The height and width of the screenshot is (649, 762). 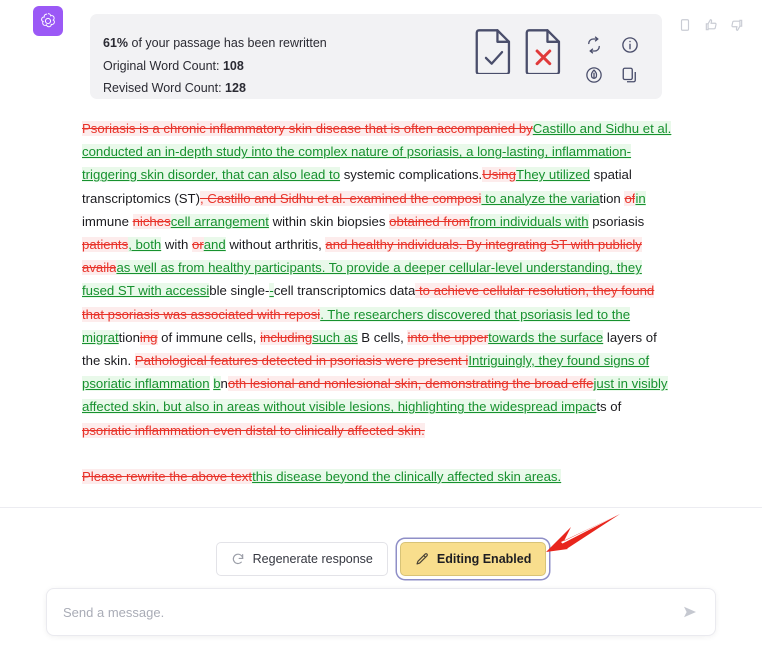 What do you see at coordinates (429, 221) in the screenshot?
I see `diff-deleted-text: obtained from` at bounding box center [429, 221].